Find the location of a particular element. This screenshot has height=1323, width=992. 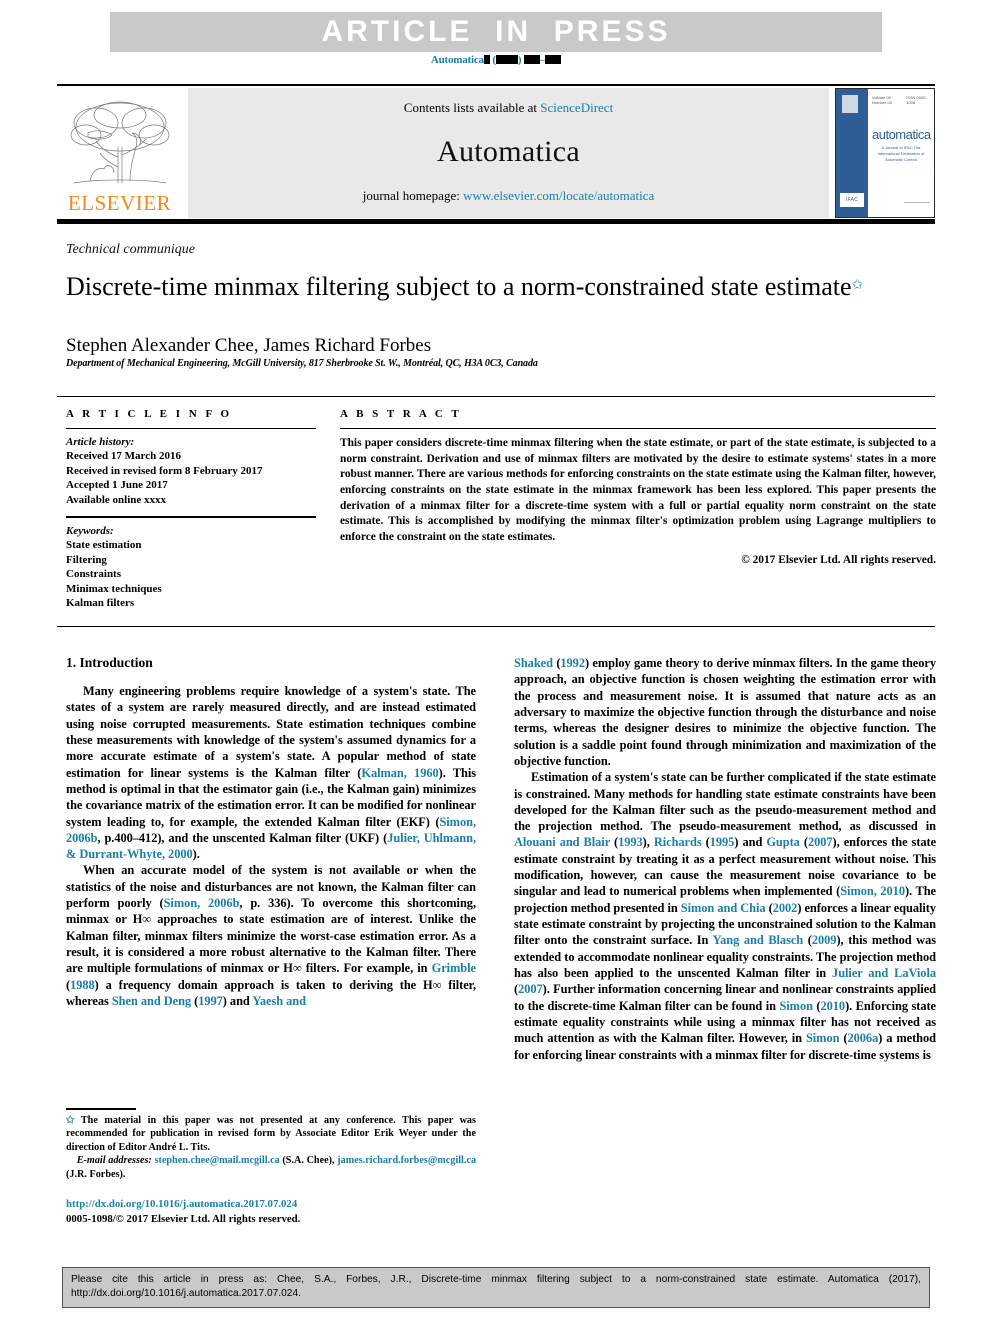

sciencedirect-link: ScienceDirect is located at coordinates (576, 107).